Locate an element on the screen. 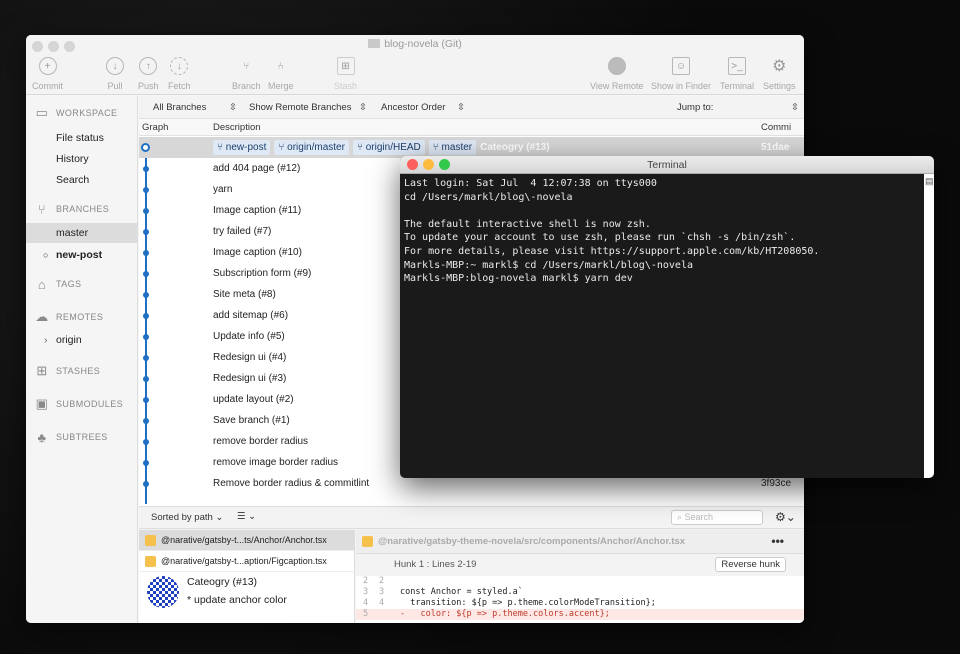 The width and height of the screenshot is (960, 654). terminal-line: Markls-MBP:blog-novela markl$ yarn dev is located at coordinates (518, 279).